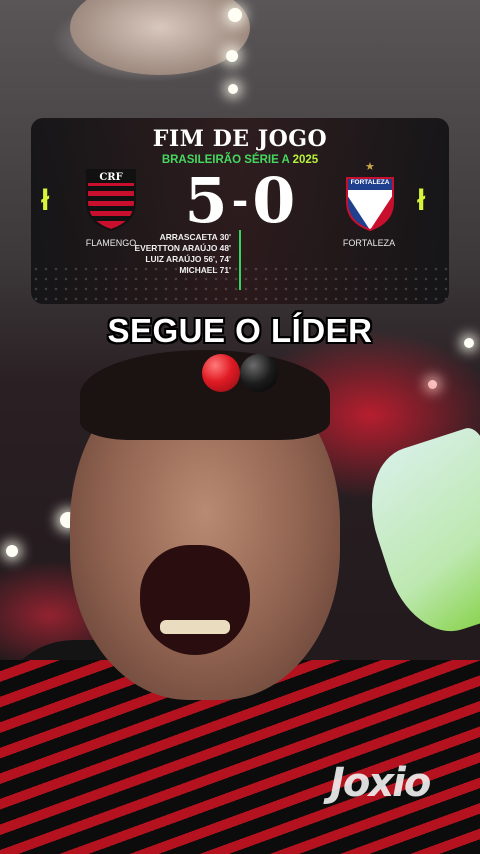 The image size is (480, 854). I want to click on scorer-entry: EVERTTON ARAÚJO 48', so click(182, 248).